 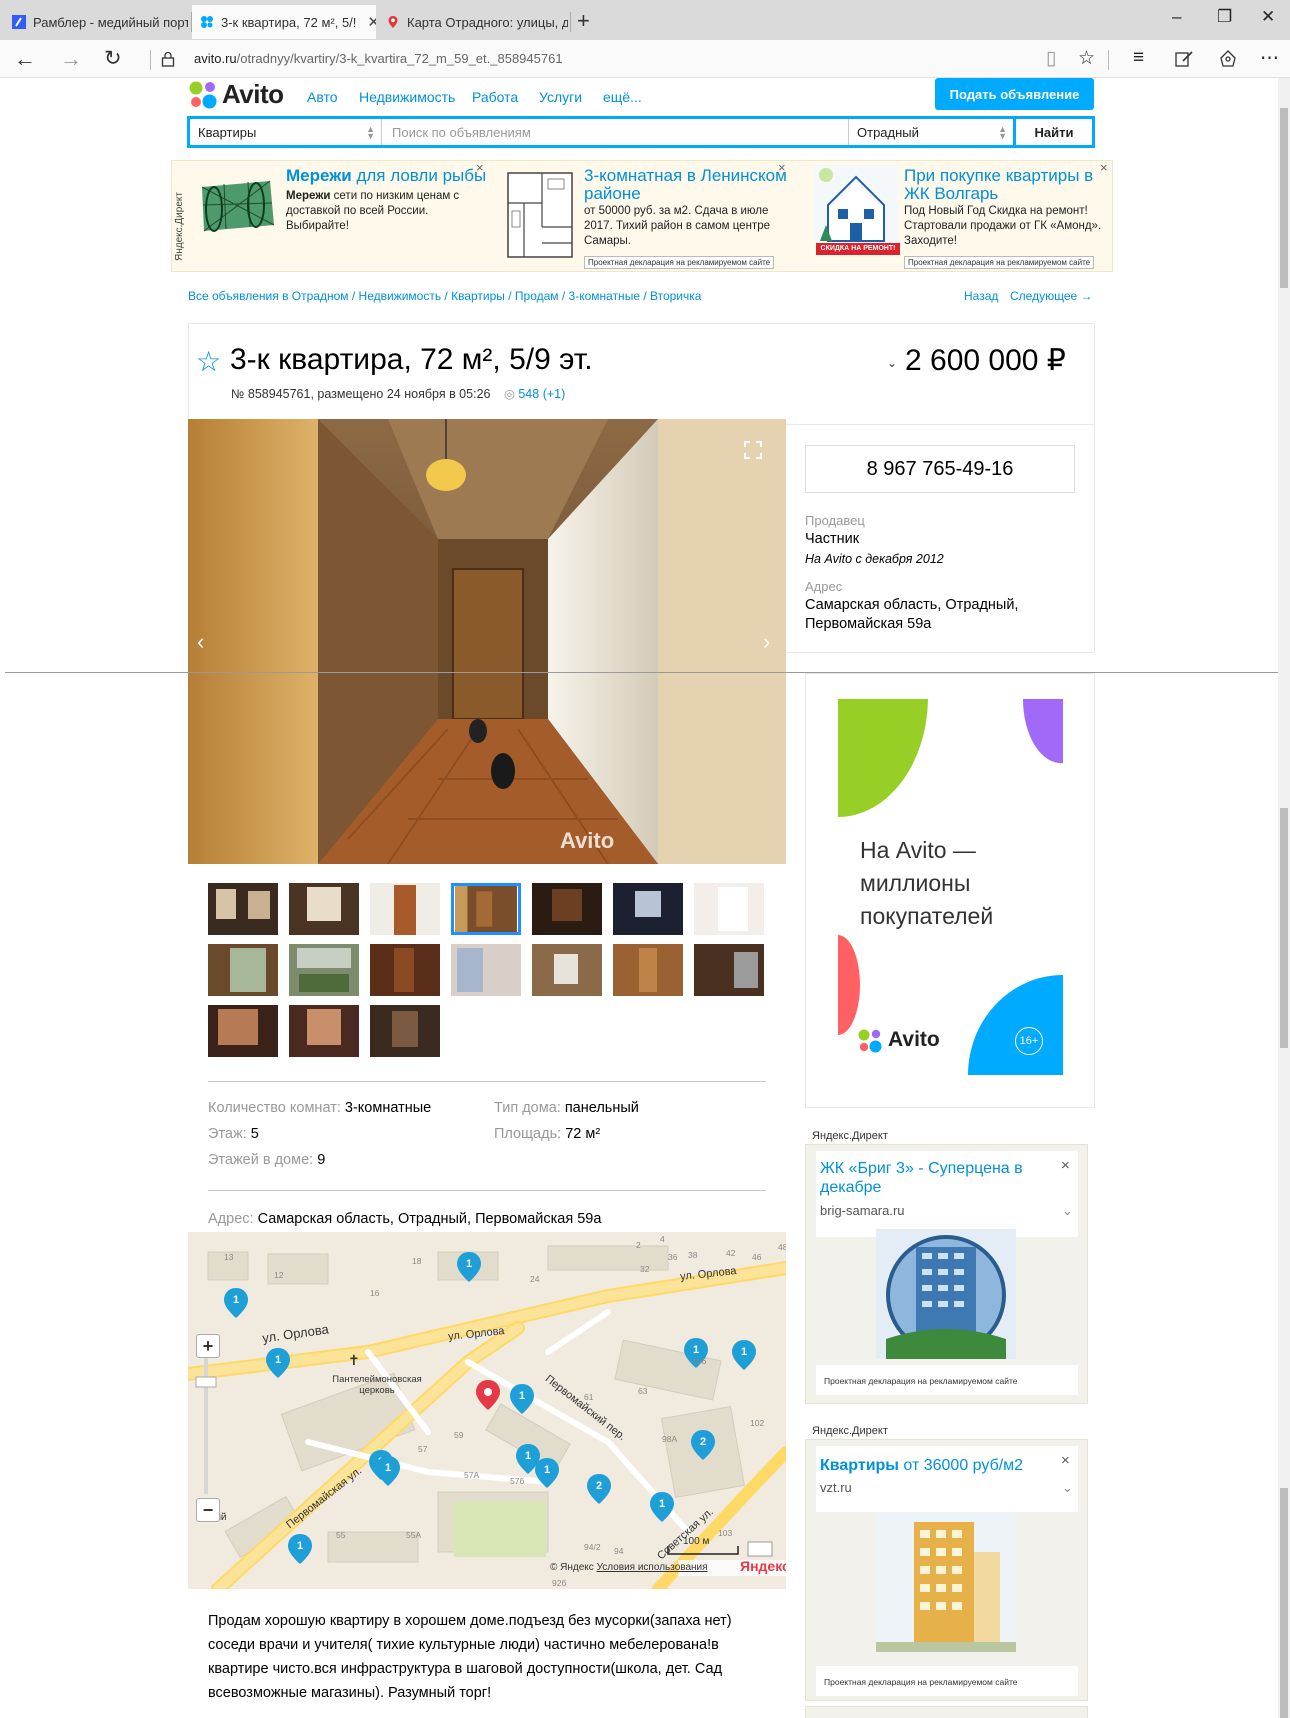 I want to click on share-icon, so click(x=1228, y=59).